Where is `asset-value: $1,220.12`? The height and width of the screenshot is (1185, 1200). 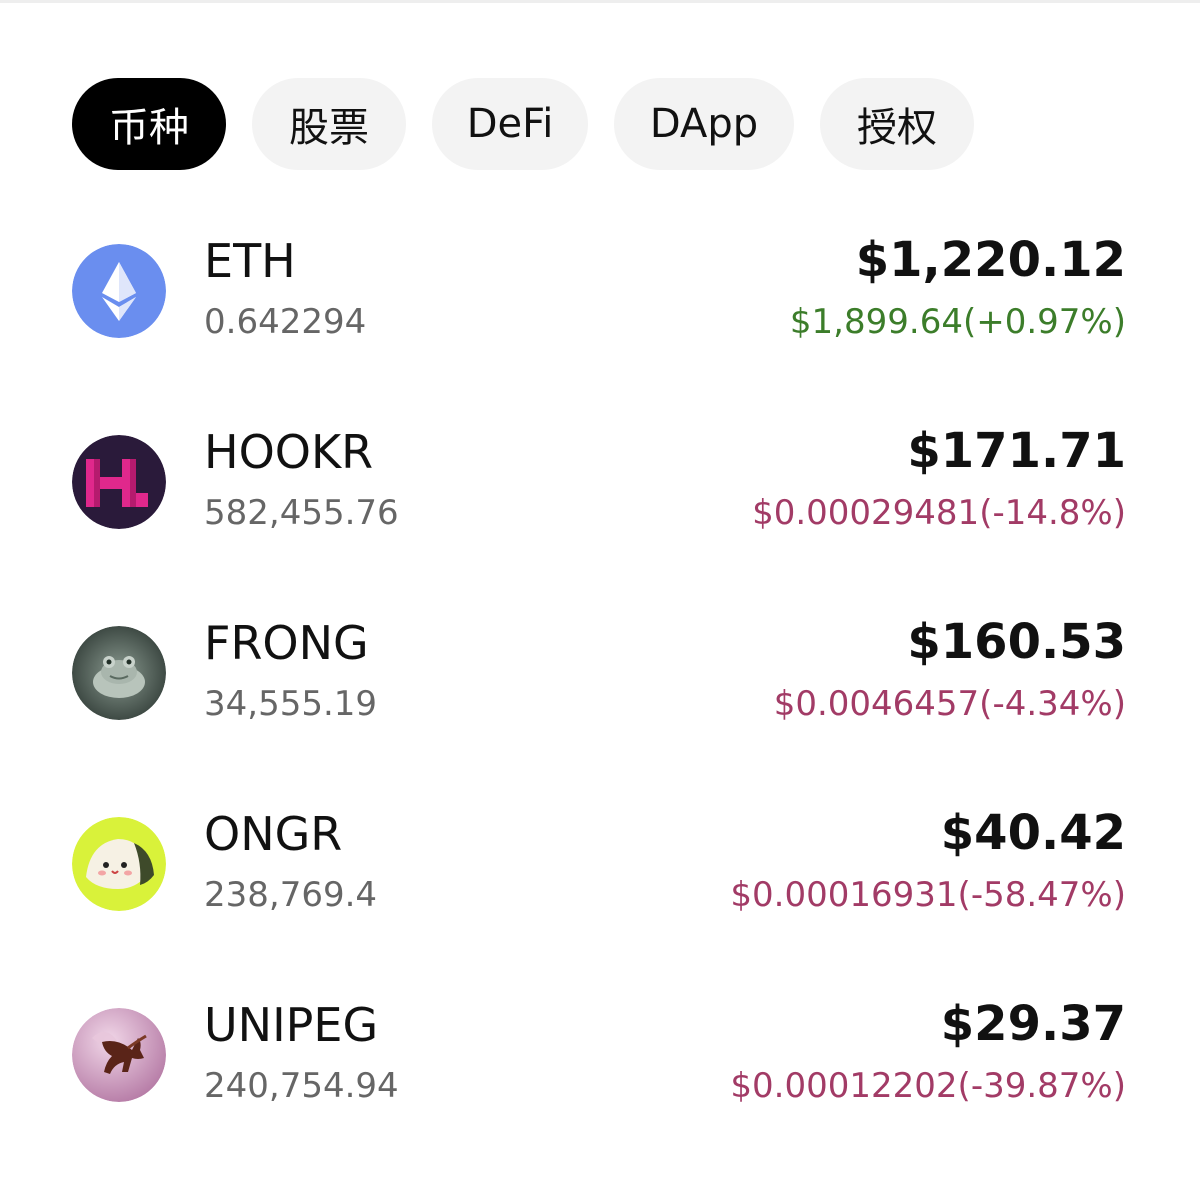
asset-value: $1,220.12 is located at coordinates (990, 260).